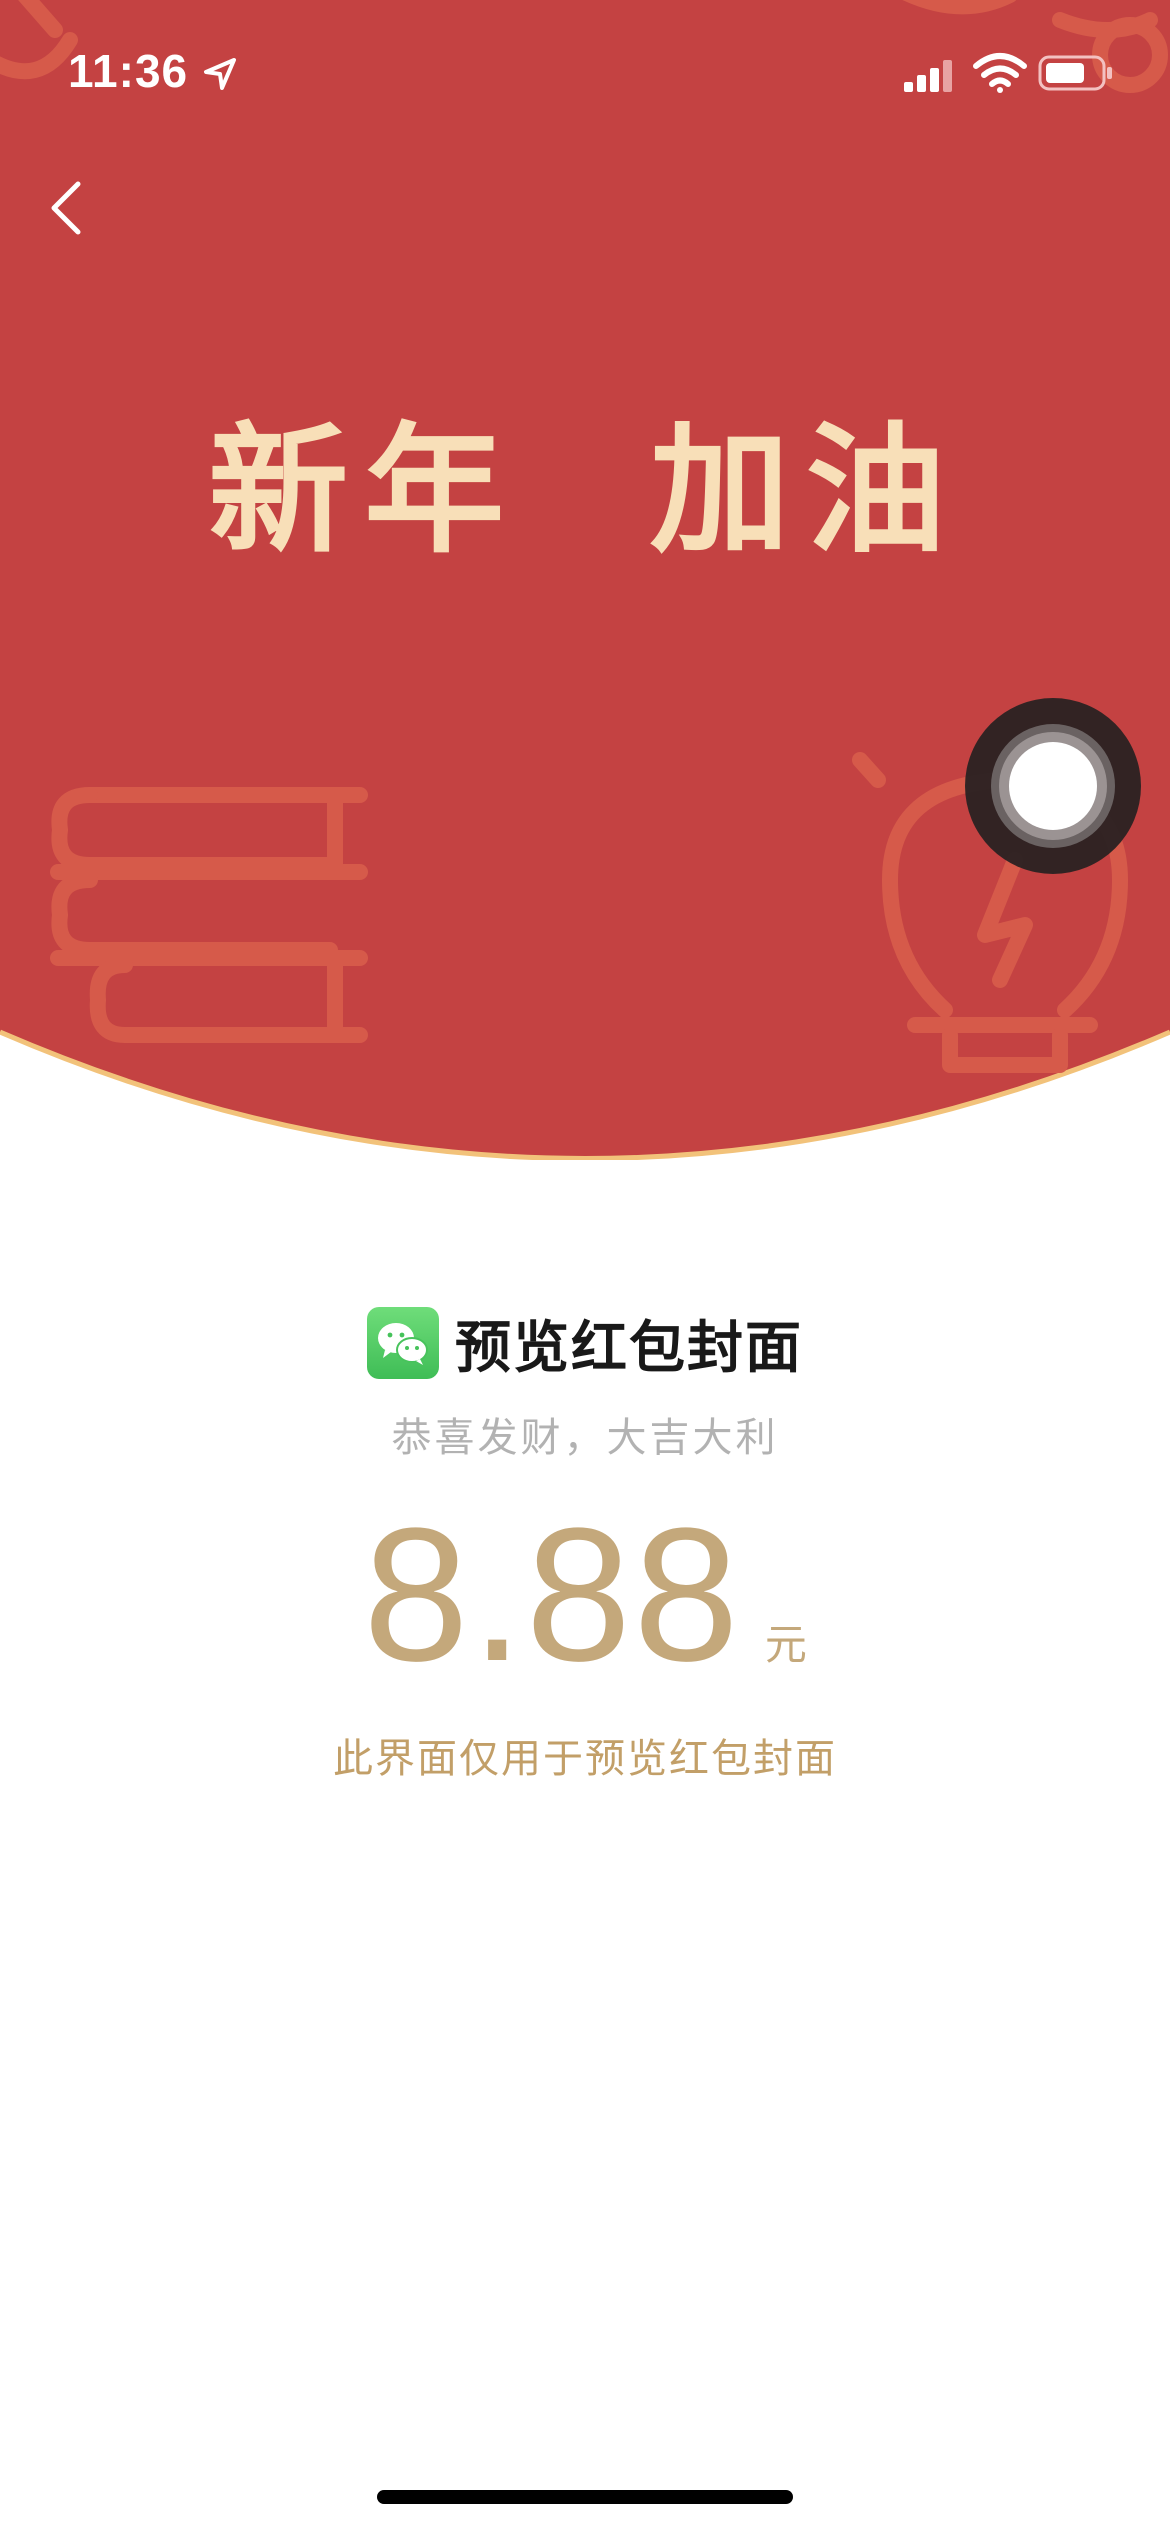  Describe the element at coordinates (1075, 73) in the screenshot. I see `battery-icon` at that location.